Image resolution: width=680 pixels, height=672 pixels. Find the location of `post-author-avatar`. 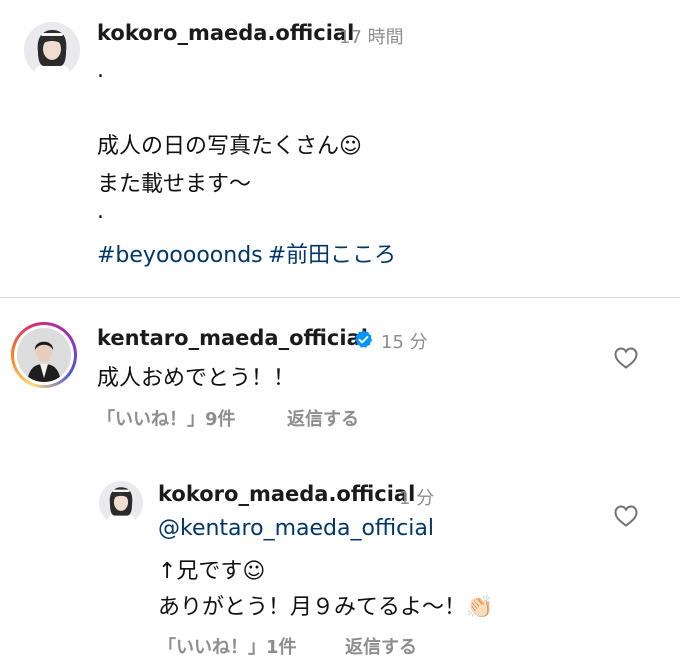

post-author-avatar is located at coordinates (52, 50).